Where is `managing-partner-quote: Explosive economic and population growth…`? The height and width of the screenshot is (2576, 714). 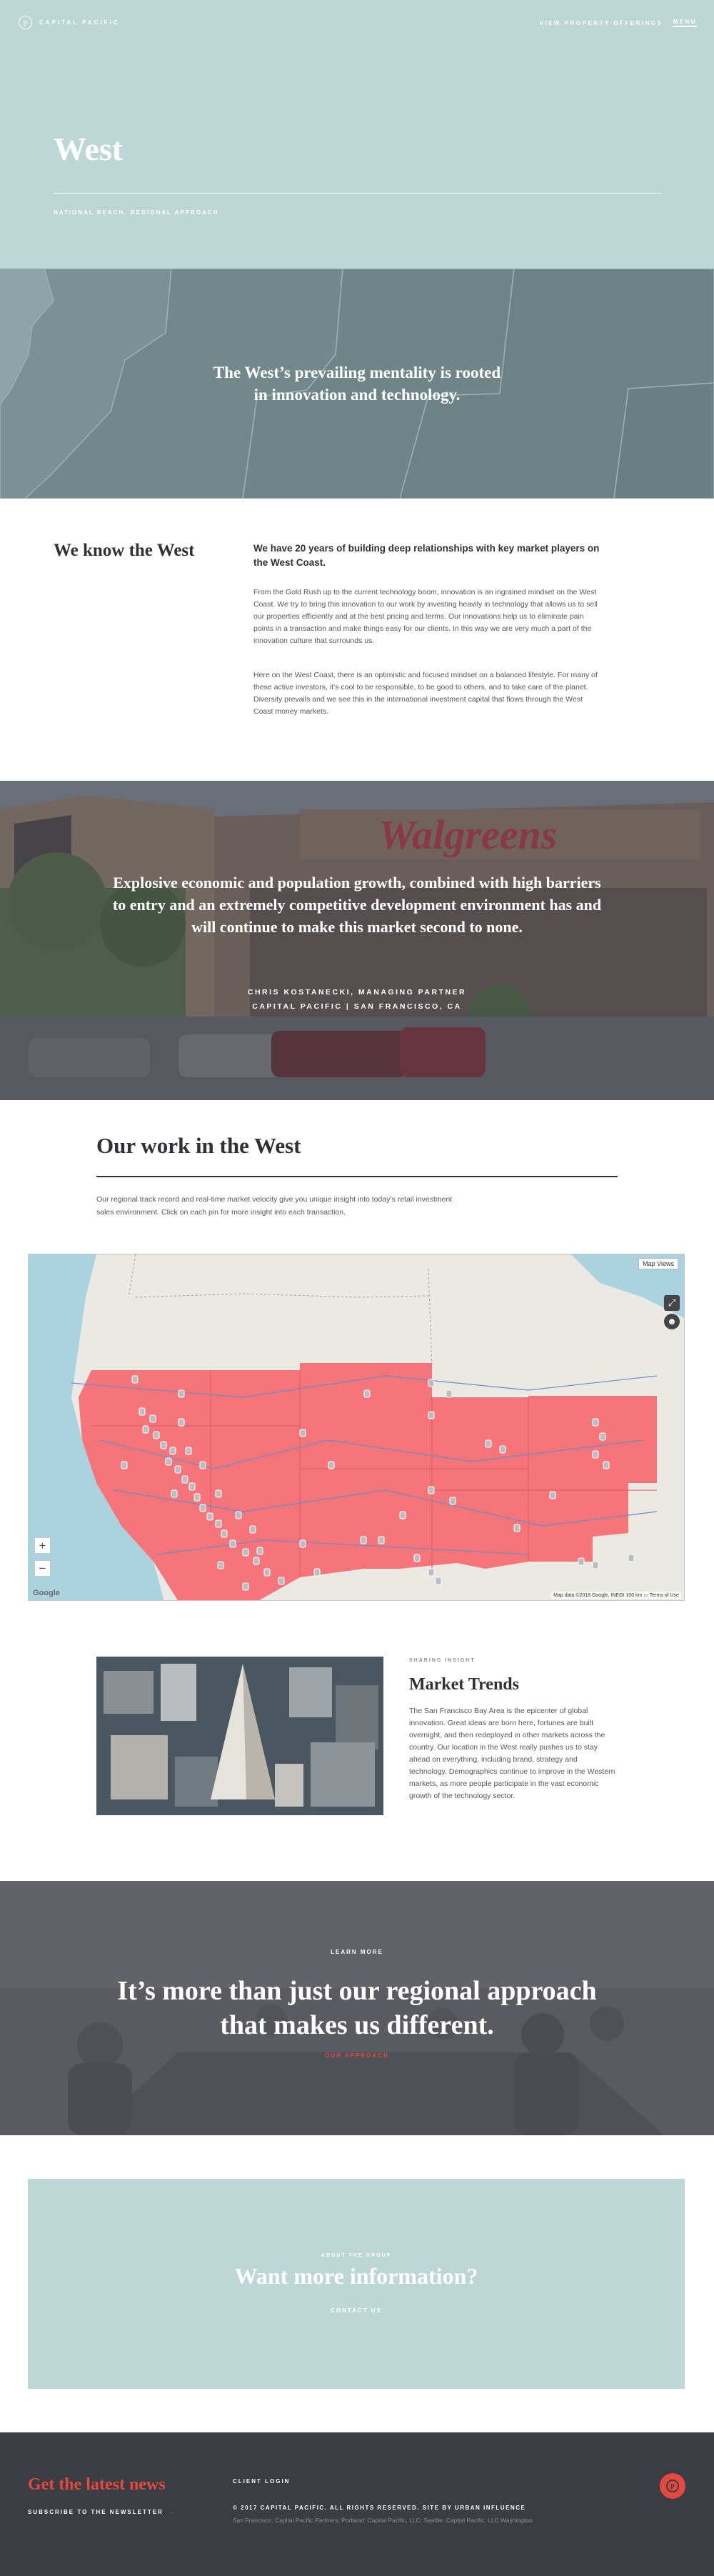 managing-partner-quote: Explosive economic and population growth… is located at coordinates (357, 905).